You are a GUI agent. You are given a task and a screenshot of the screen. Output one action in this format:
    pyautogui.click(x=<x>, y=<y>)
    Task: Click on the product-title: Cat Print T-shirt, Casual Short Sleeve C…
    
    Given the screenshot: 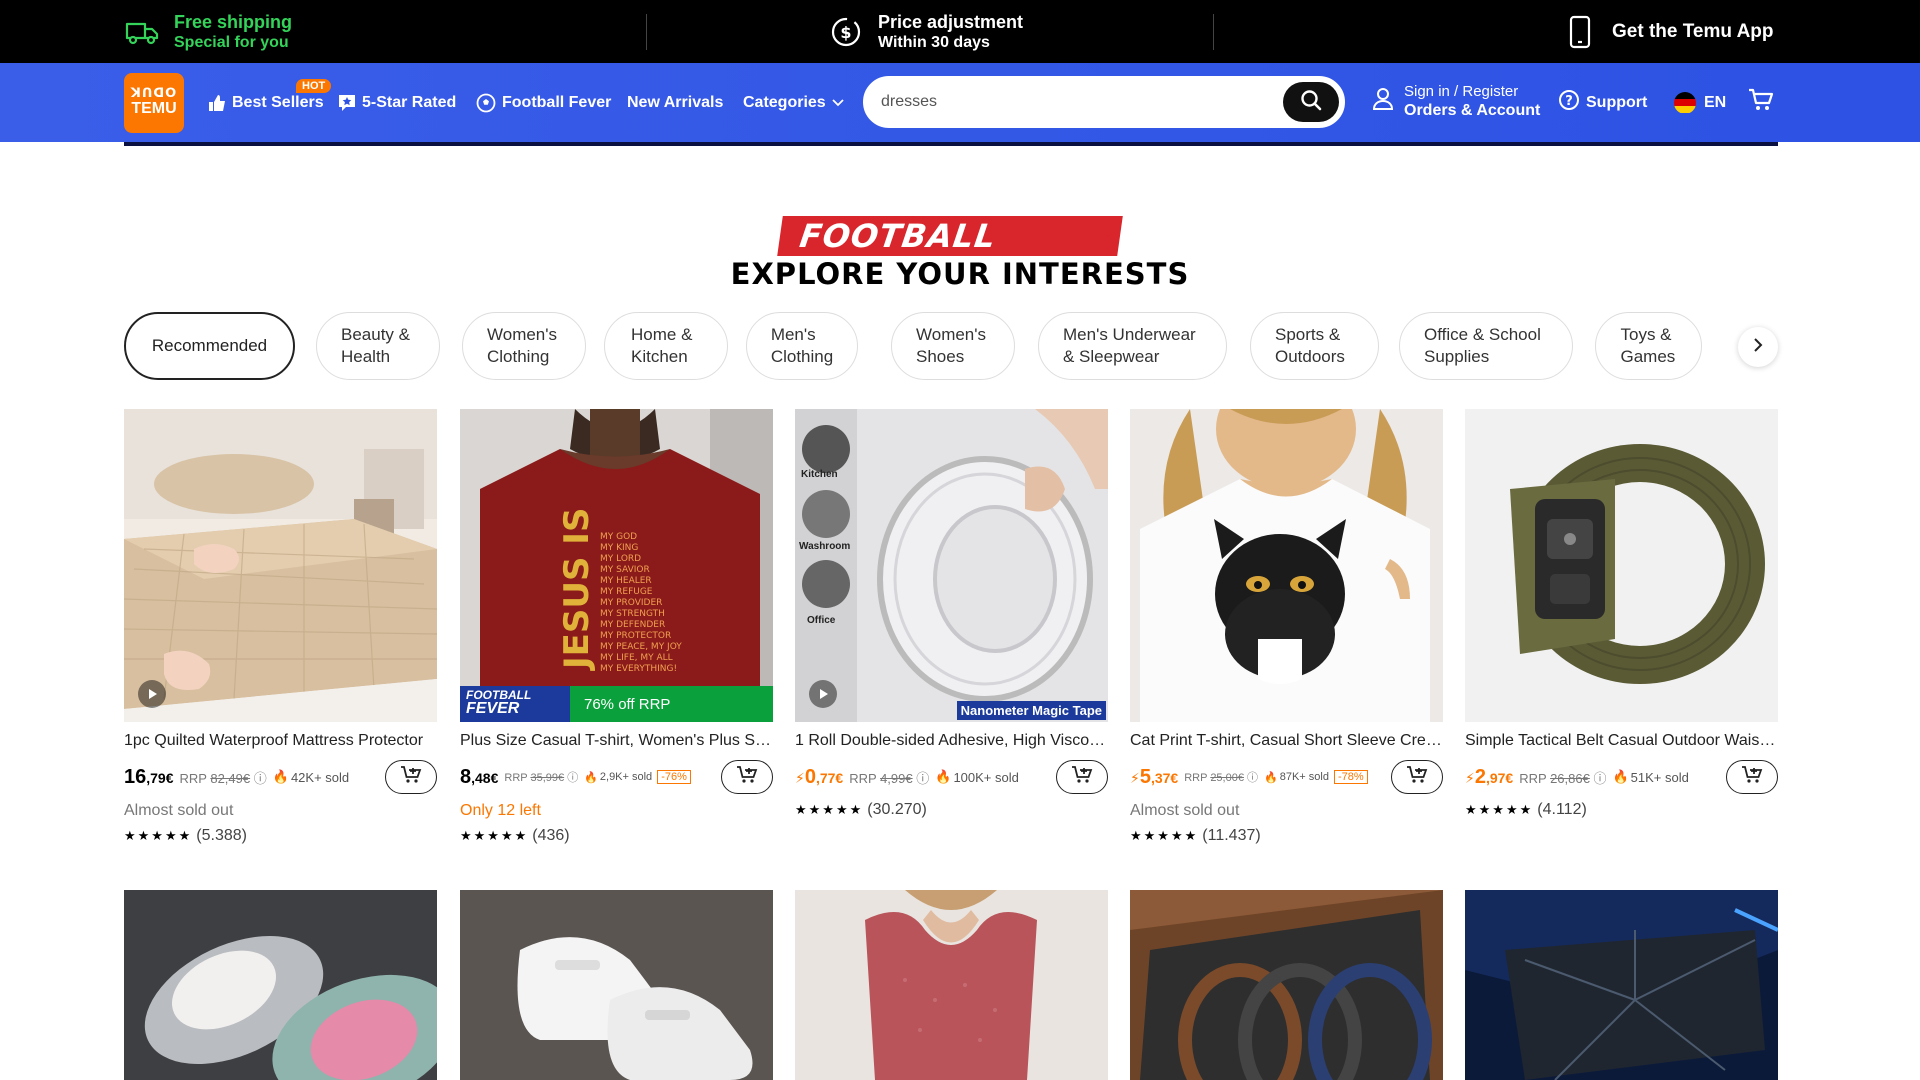 What is the action you would take?
    pyautogui.click(x=1286, y=741)
    